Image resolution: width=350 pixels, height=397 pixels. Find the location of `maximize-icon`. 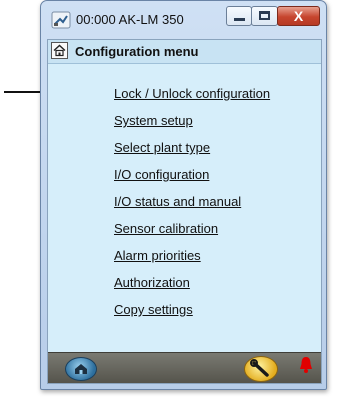

maximize-icon is located at coordinates (264, 15).